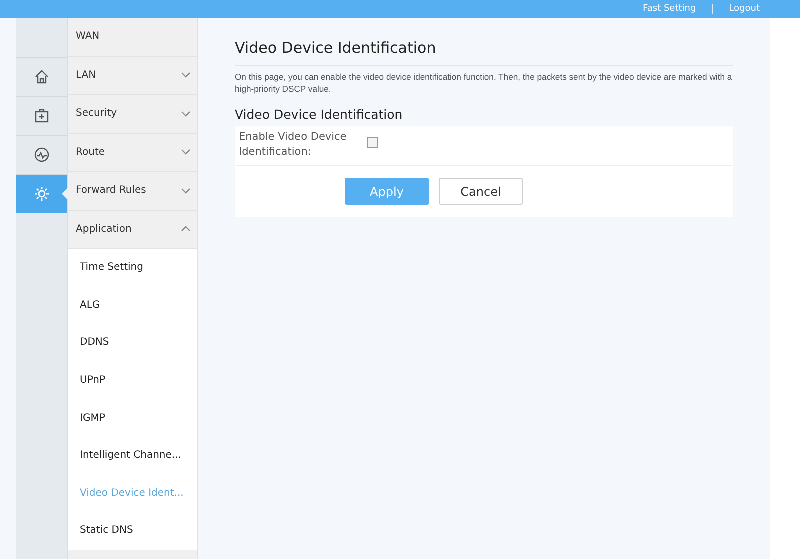 Image resolution: width=800 pixels, height=559 pixels. What do you see at coordinates (132, 418) in the screenshot?
I see `submenu-item: IGMP` at bounding box center [132, 418].